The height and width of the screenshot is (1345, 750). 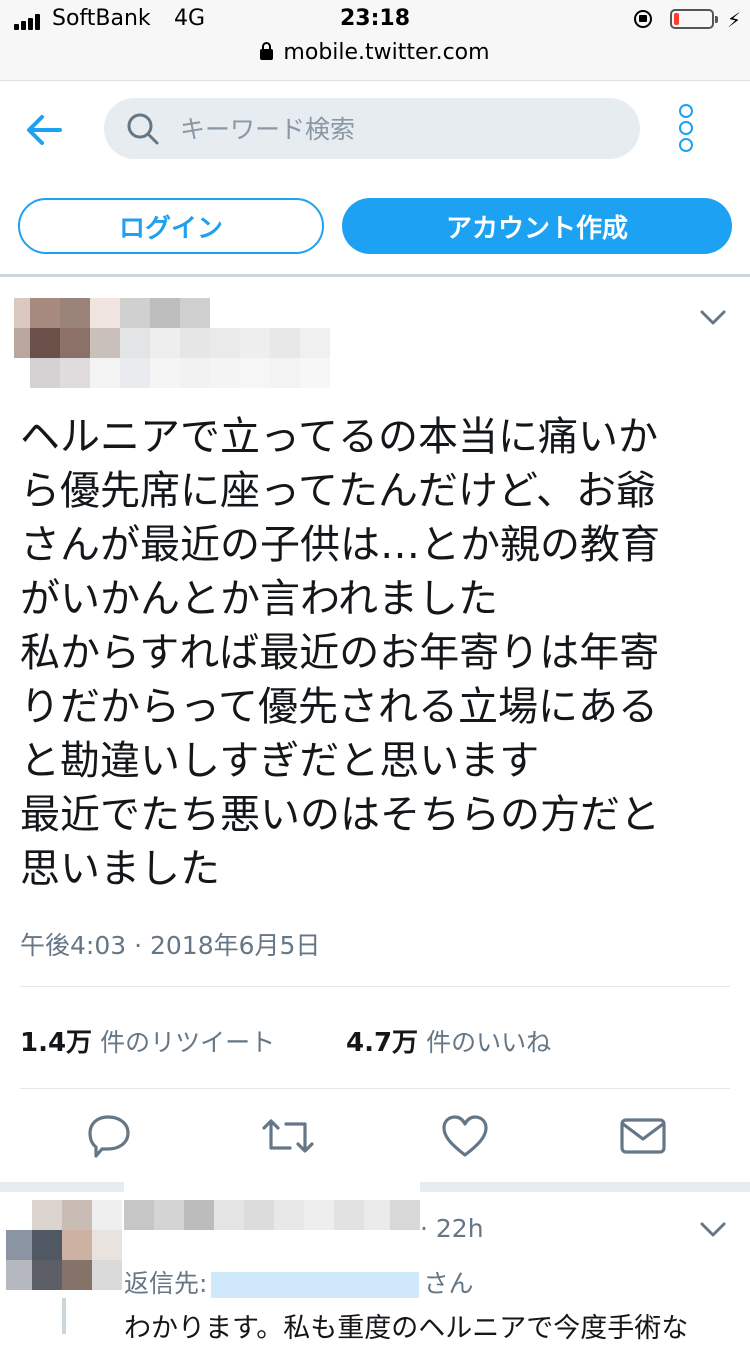 What do you see at coordinates (734, 20) in the screenshot?
I see `charging-icon: ⚡` at bounding box center [734, 20].